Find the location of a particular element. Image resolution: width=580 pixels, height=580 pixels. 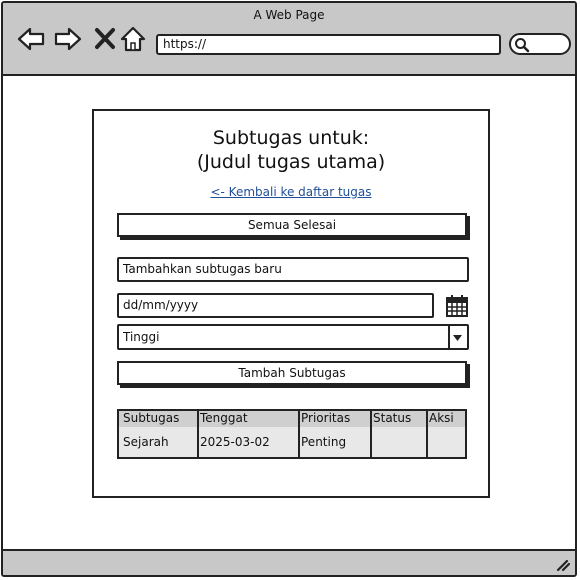

page-title: Subtugas untuk: (Judul tugas utama) is located at coordinates (291, 150).